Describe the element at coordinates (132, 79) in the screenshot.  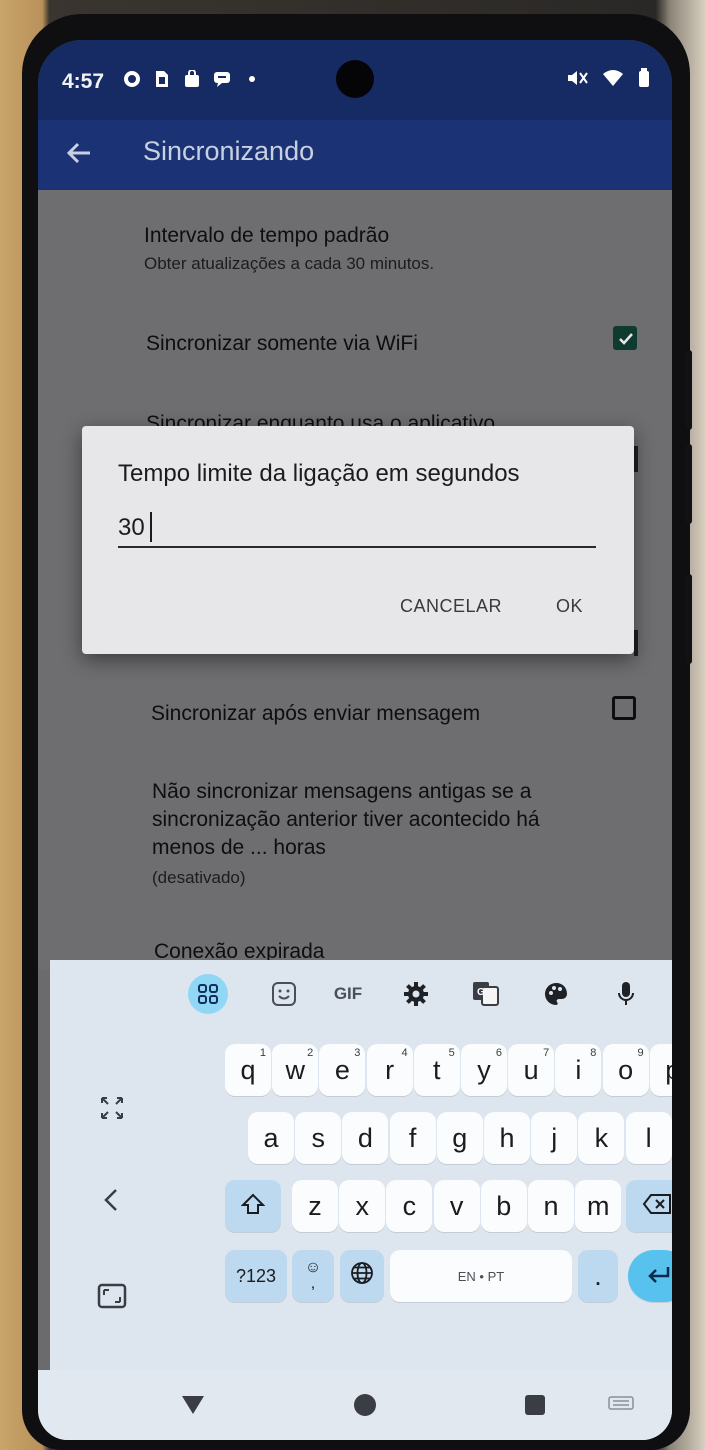
I see `circle-face-icon` at that location.